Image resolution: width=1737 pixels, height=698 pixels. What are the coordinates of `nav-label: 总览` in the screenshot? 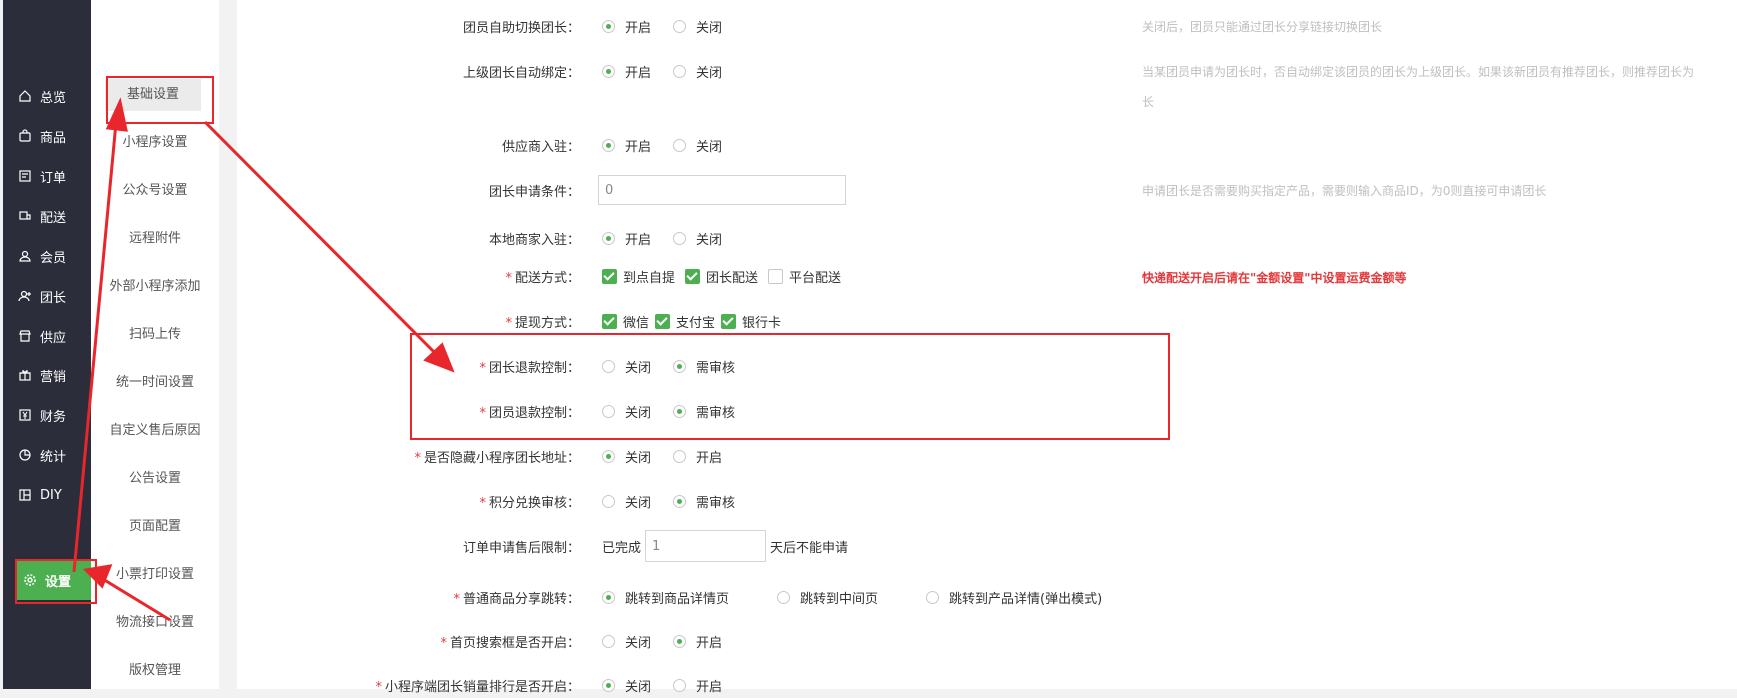 It's located at (53, 98).